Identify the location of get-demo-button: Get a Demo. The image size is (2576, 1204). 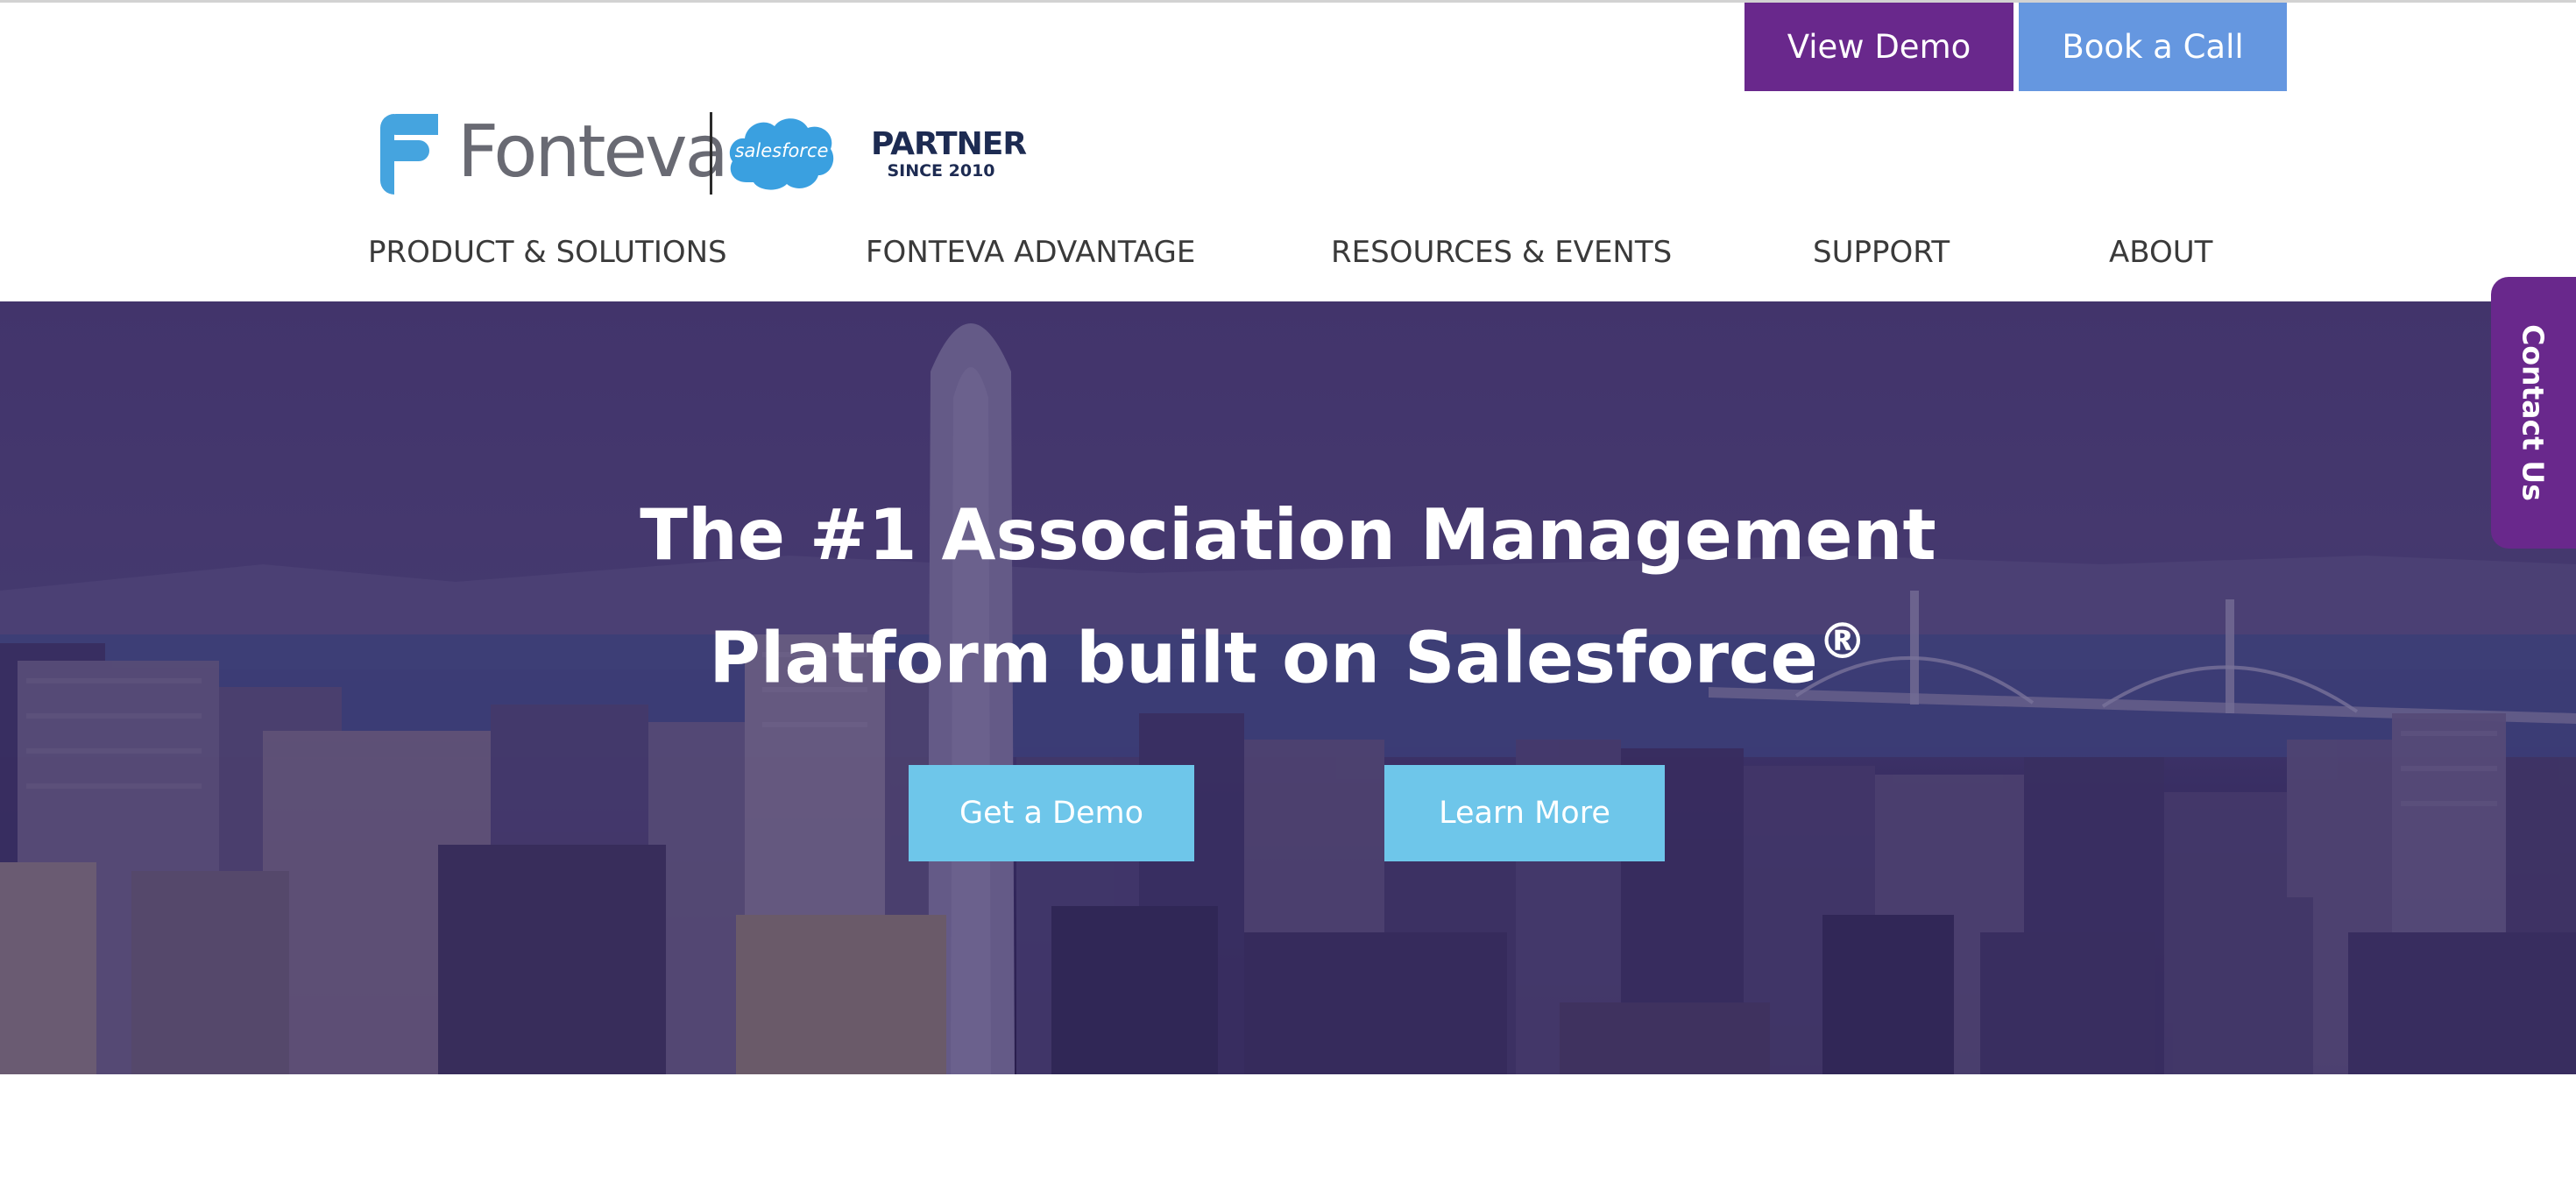
(1051, 813).